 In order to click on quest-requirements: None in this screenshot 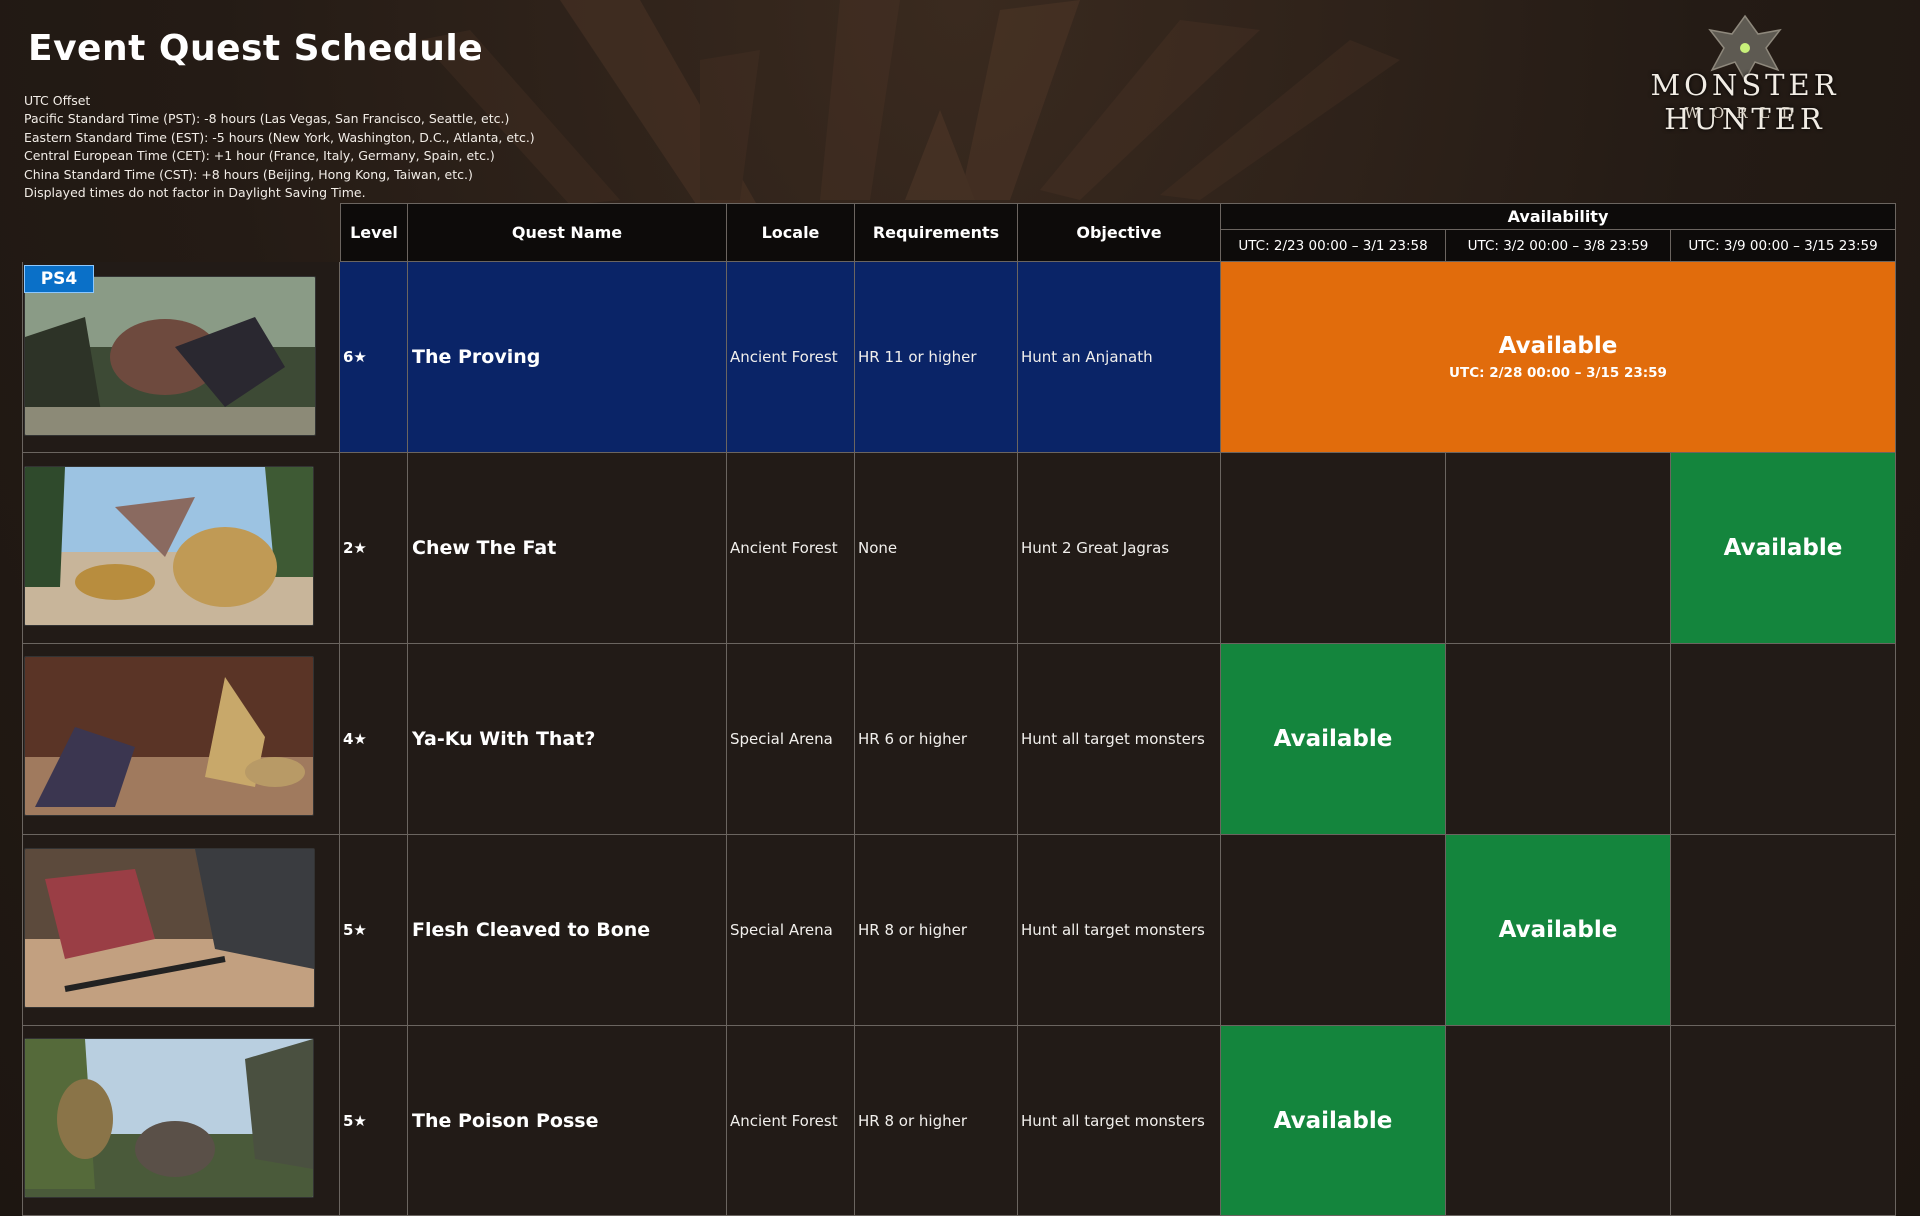, I will do `click(936, 548)`.